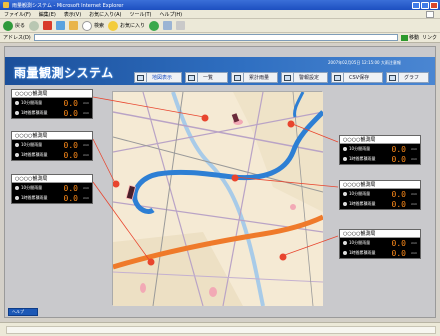 The height and width of the screenshot is (336, 440). What do you see at coordinates (380, 244) in the screenshot?
I see `station-panel-right-3: ○○○○観測局 10分間雨量 0.0 mm 1時間累積雨量 0.0 mm` at bounding box center [380, 244].